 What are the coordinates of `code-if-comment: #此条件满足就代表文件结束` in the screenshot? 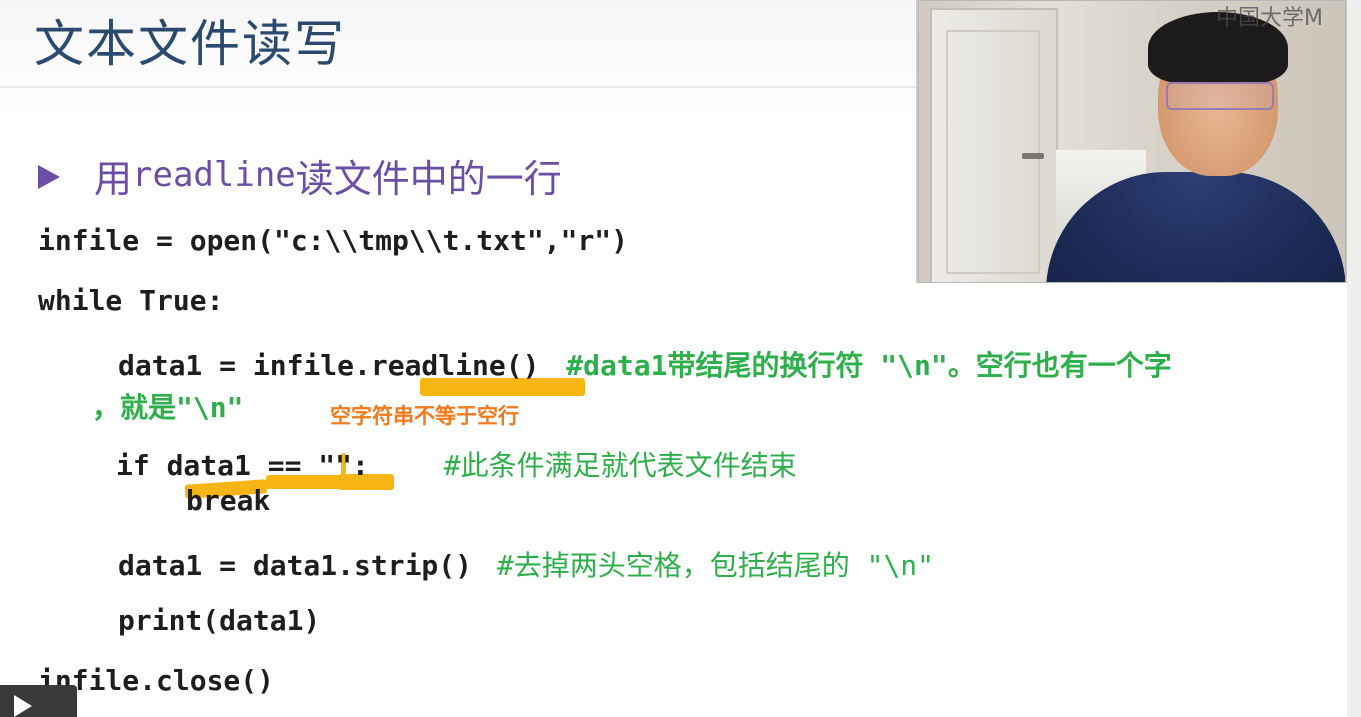 It's located at (620, 465).